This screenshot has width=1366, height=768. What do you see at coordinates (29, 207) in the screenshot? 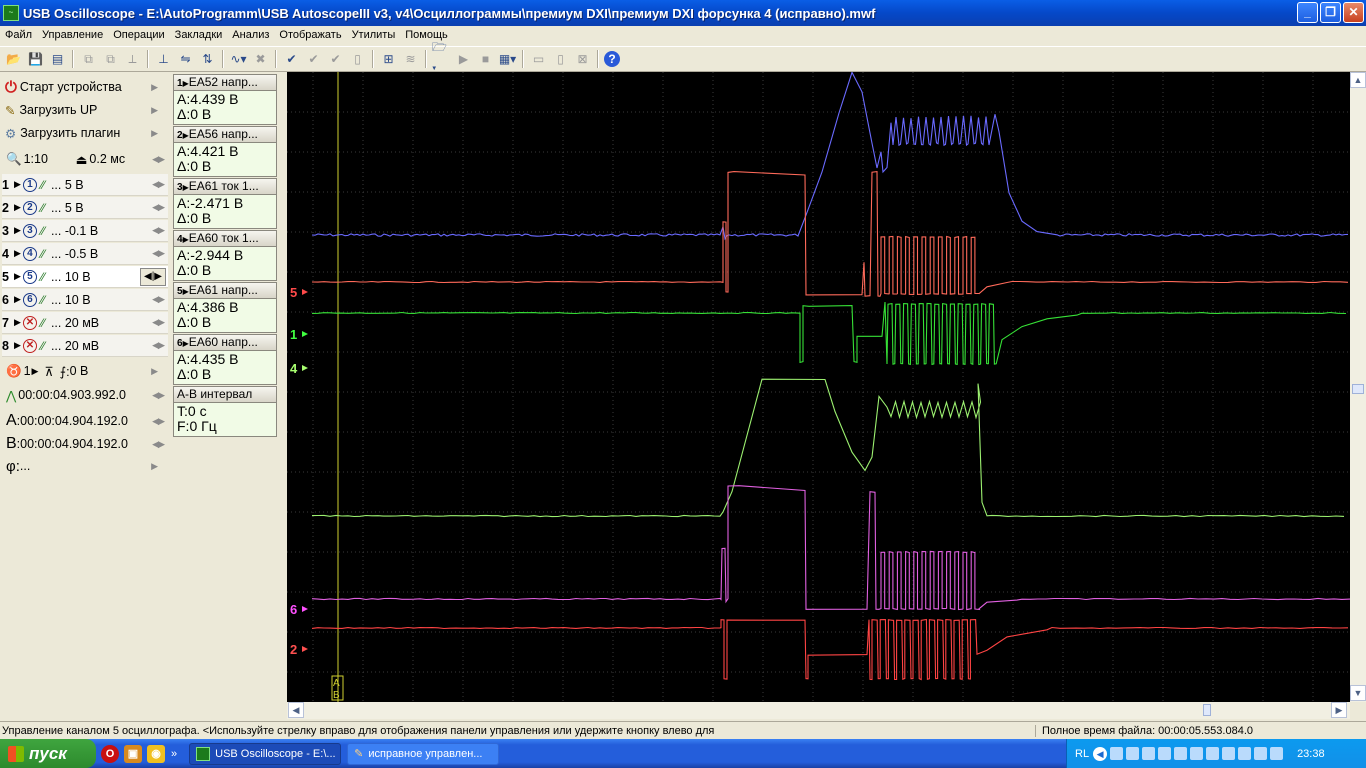
I see `channel-enabled-icon: 2` at bounding box center [29, 207].